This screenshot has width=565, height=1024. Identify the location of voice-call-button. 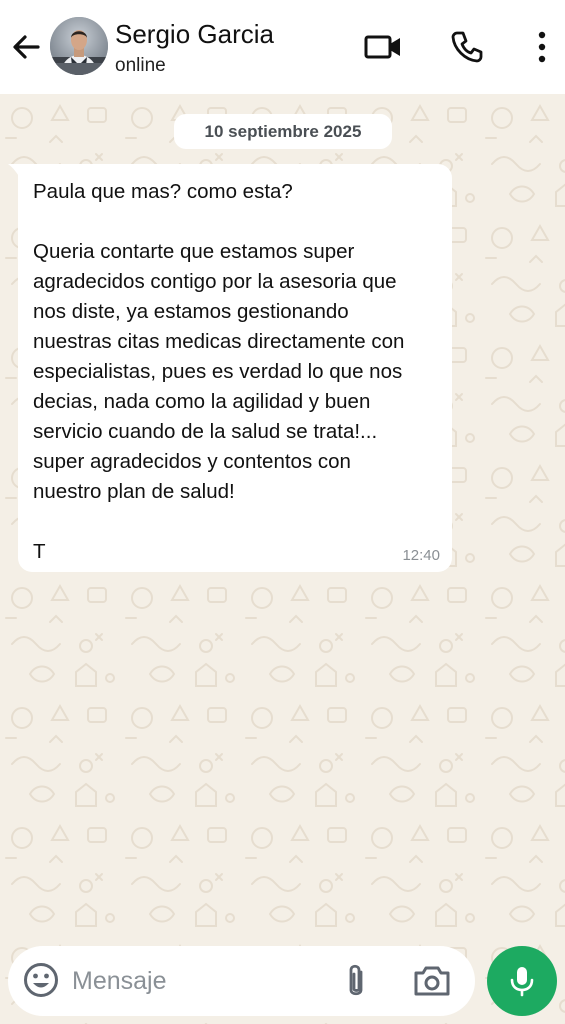
(467, 47).